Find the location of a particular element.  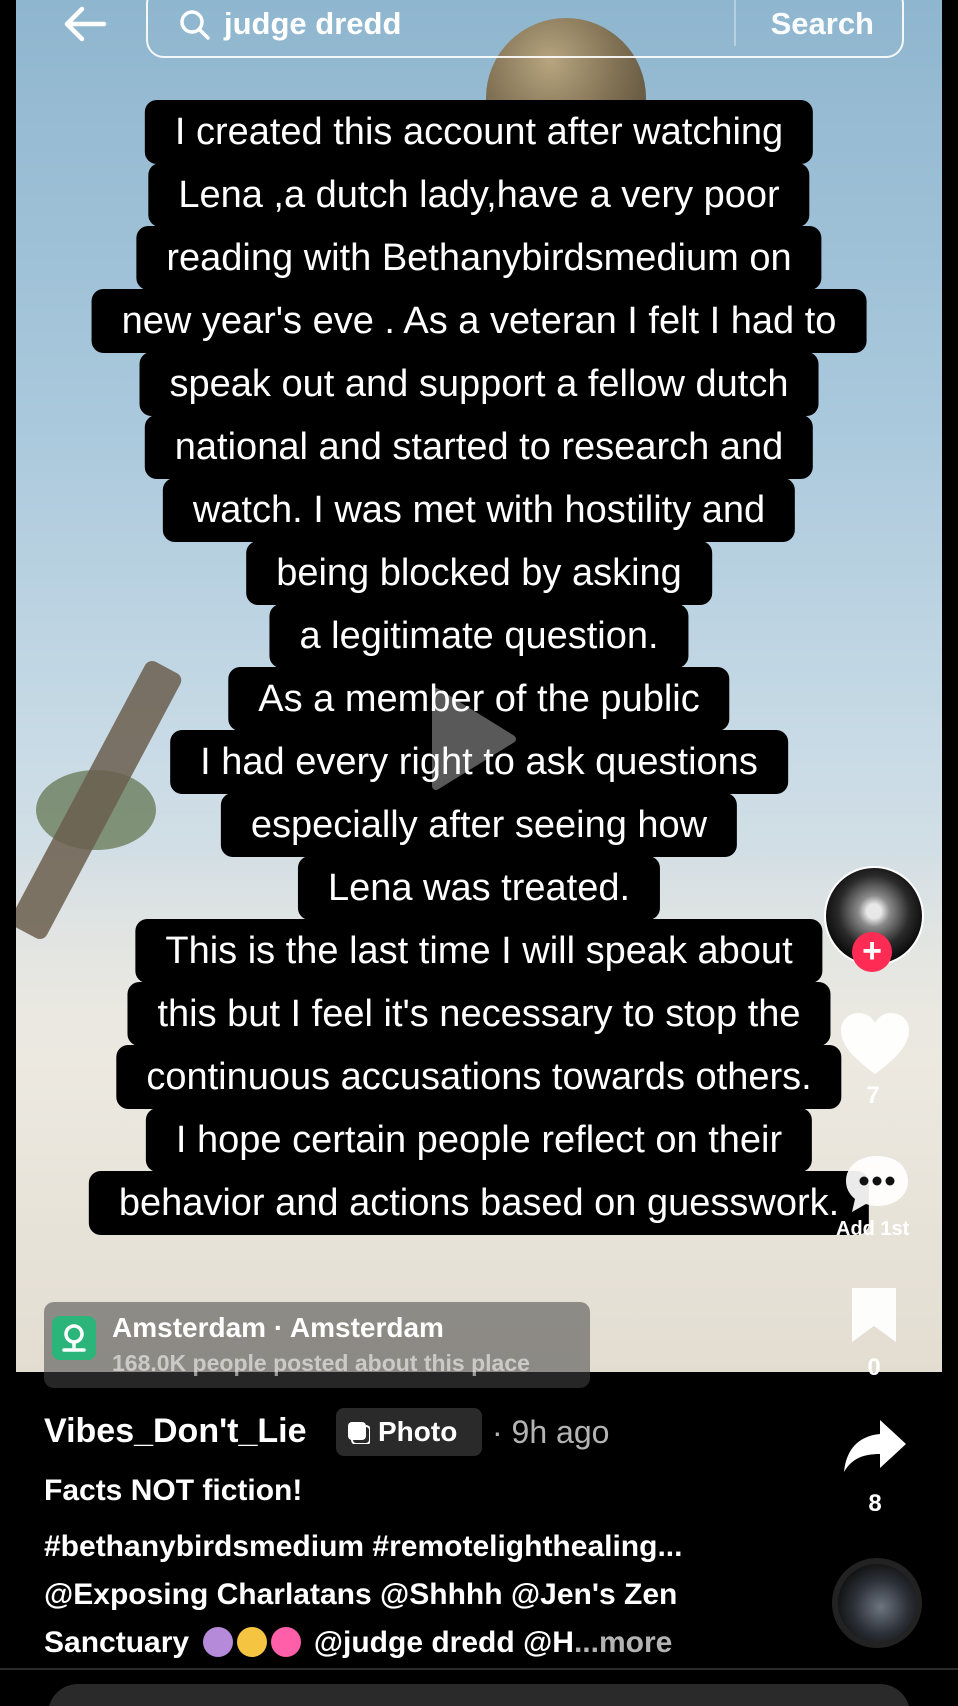

location-title: Amsterdam · Amsterdam is located at coordinates (278, 1327).